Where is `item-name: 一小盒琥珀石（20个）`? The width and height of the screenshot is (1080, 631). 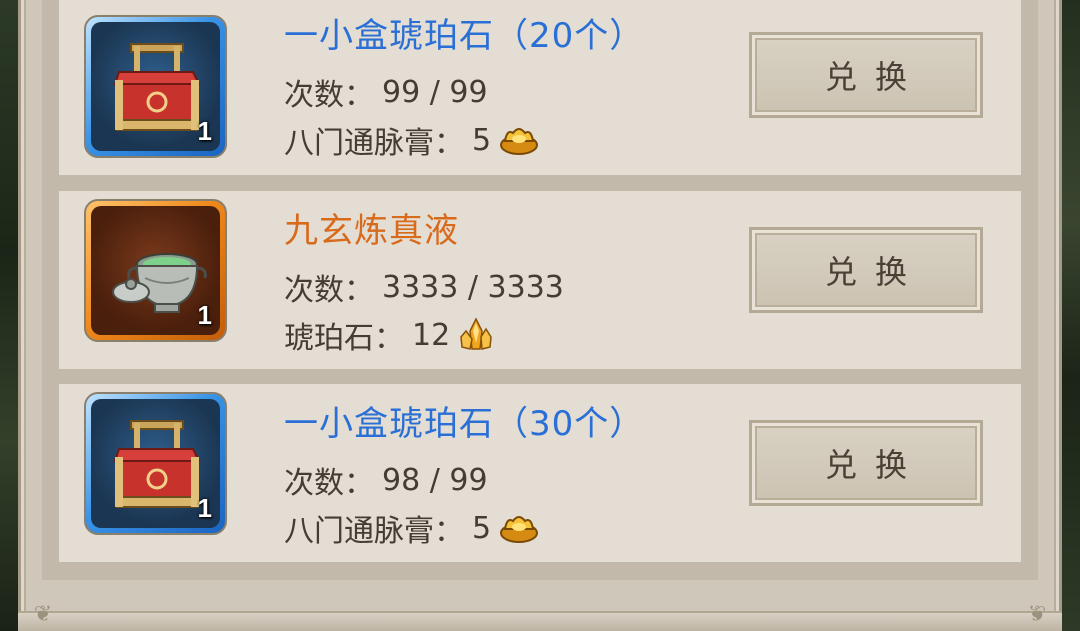
item-name: 一小盒琥珀石（20个） is located at coordinates (464, 36).